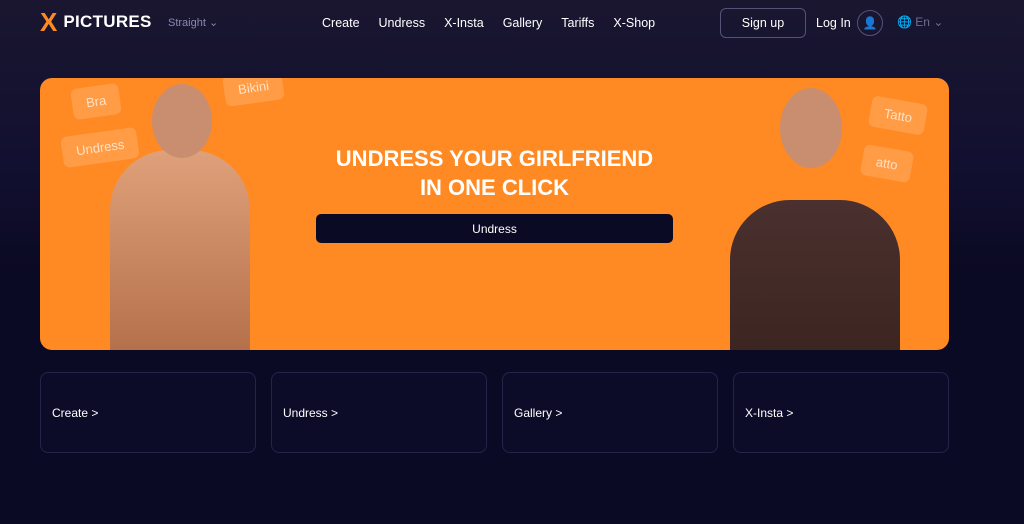 The height and width of the screenshot is (524, 1024). I want to click on orientation-dropdown: Straight ⌄, so click(193, 22).